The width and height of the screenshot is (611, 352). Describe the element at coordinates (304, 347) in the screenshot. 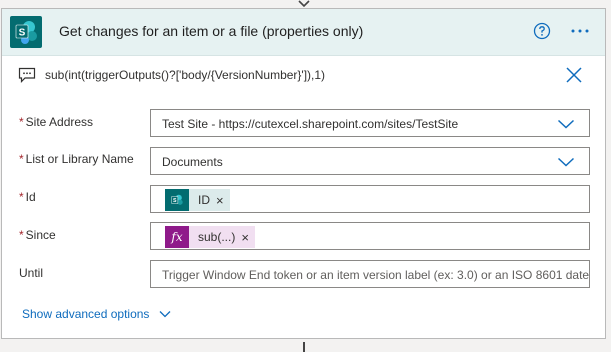

I see `flow-connector-out` at that location.